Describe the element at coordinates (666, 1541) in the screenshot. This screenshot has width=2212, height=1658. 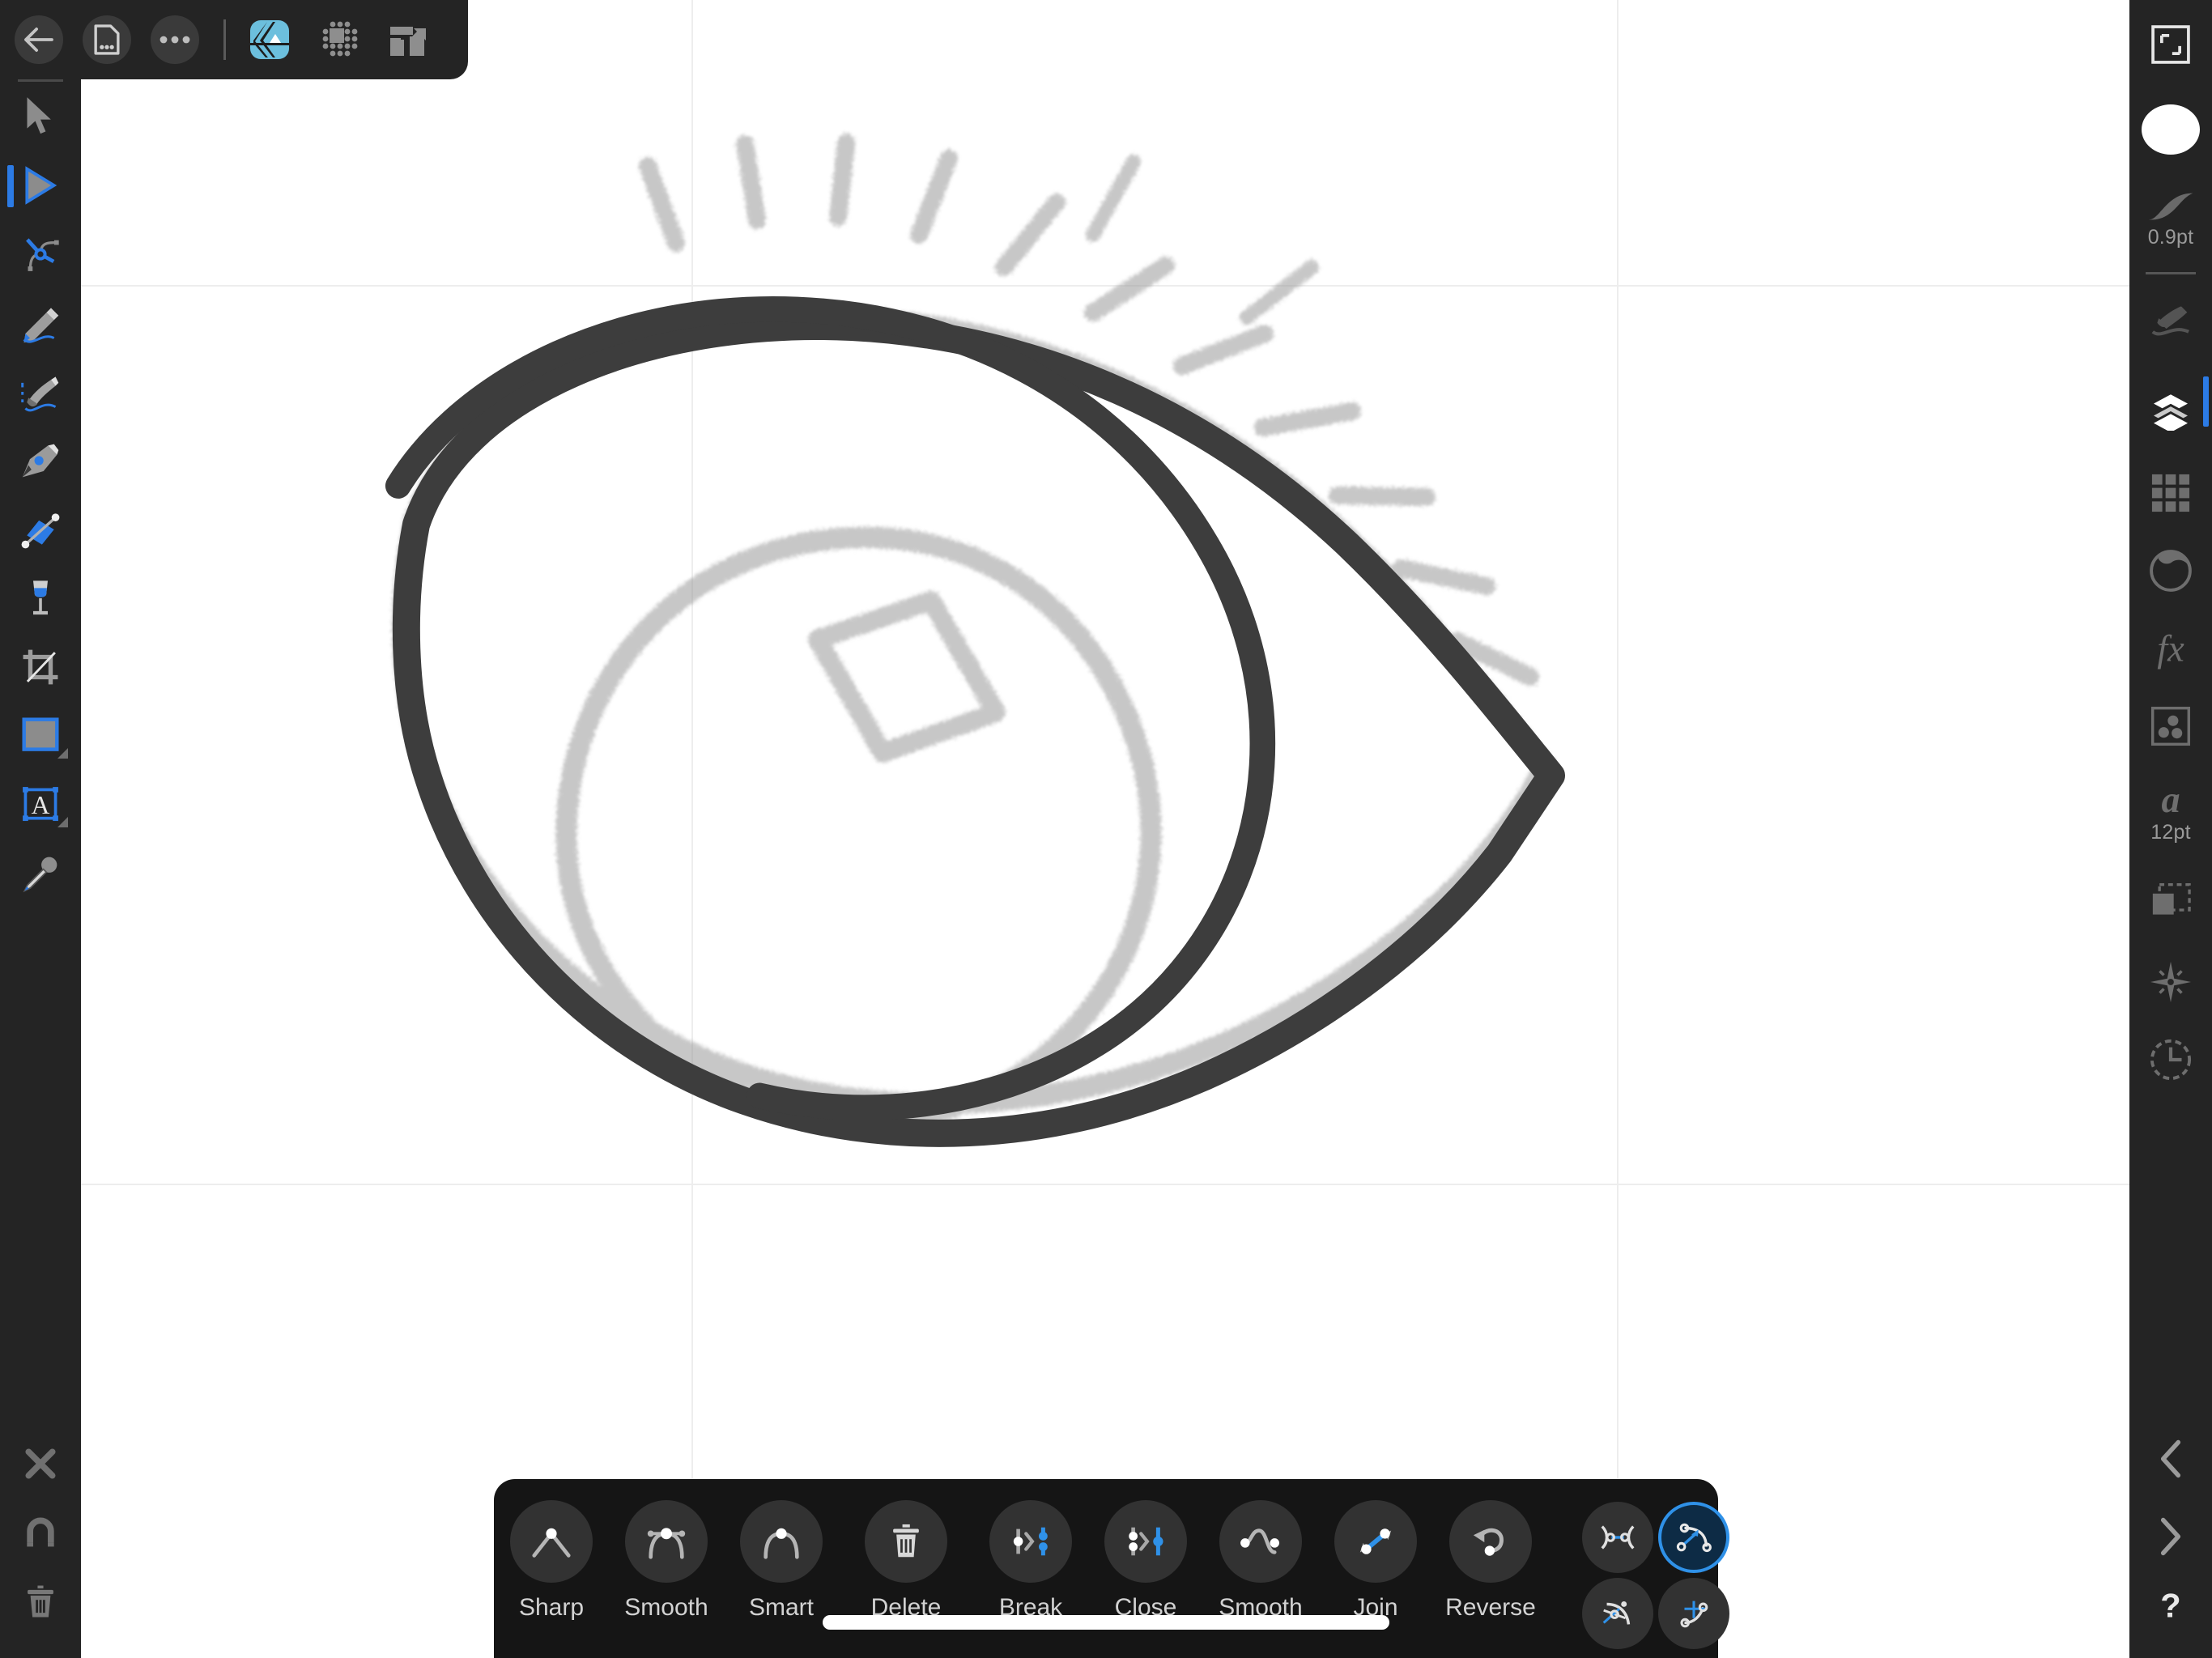
I see `smooth-node-icon` at that location.